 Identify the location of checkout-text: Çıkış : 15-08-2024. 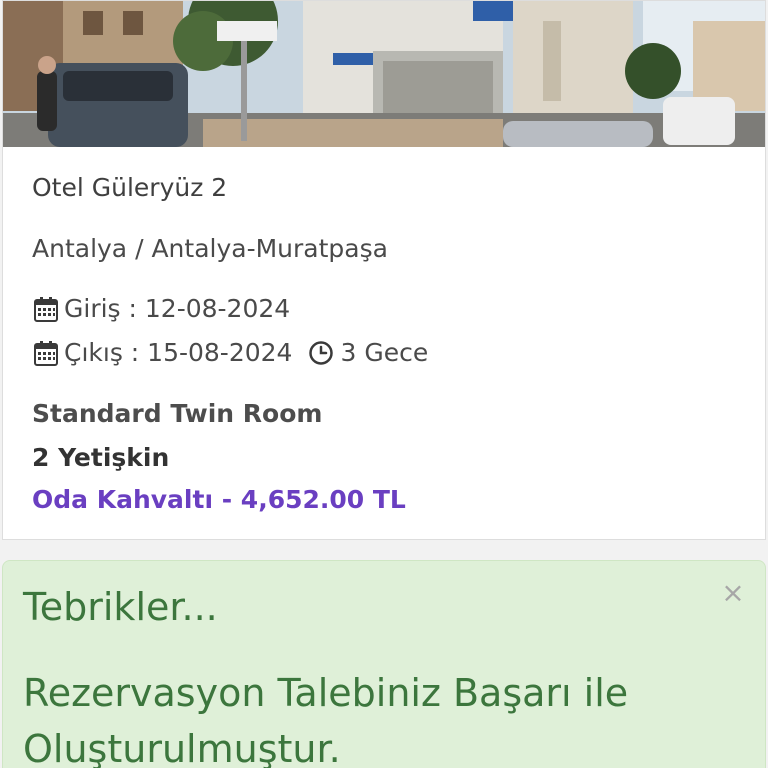
(178, 352).